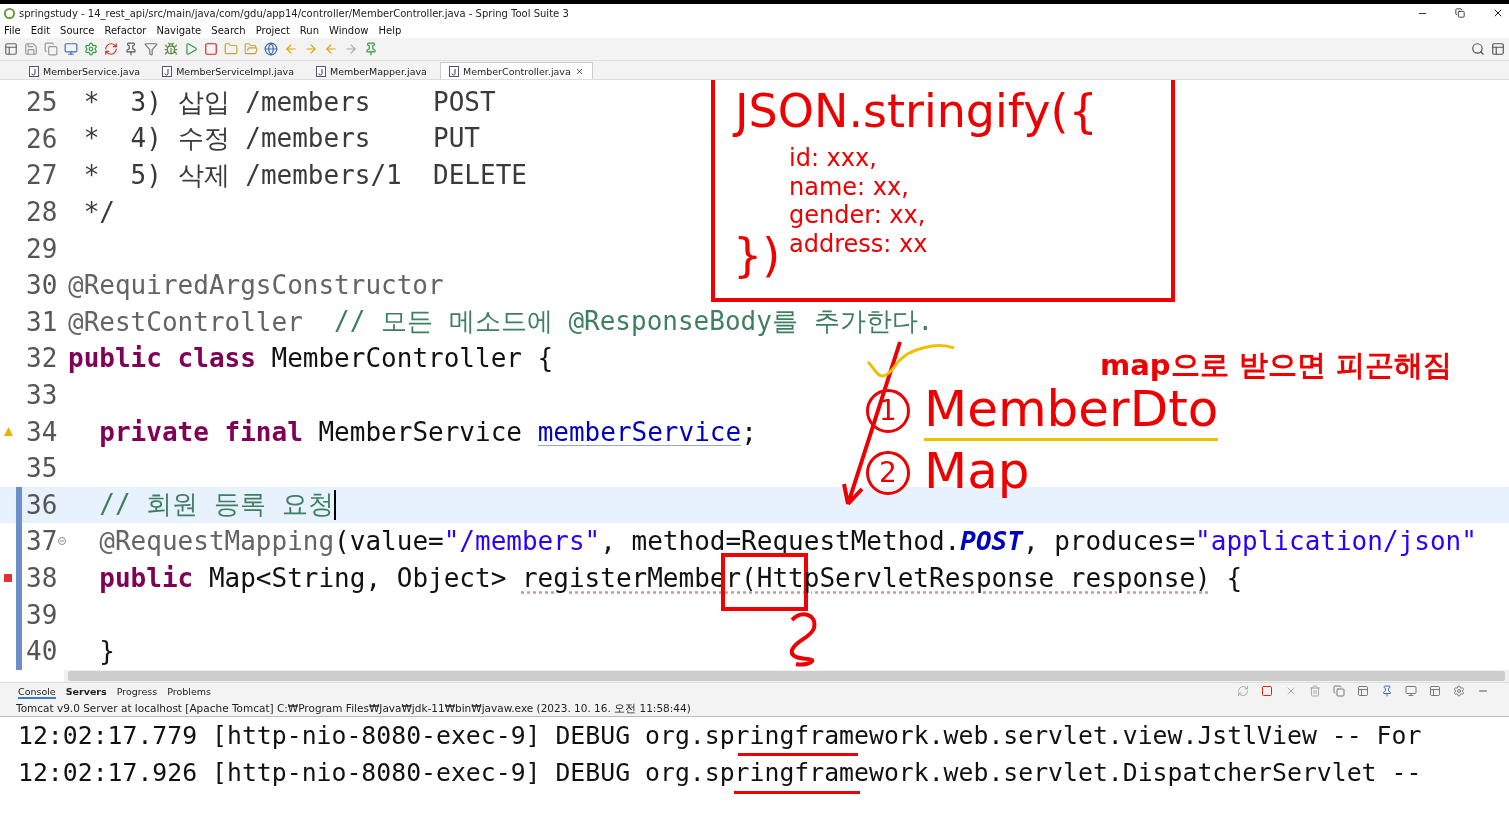 This screenshot has width=1509, height=829. What do you see at coordinates (185, 321) in the screenshot?
I see `code-text: @RestController` at bounding box center [185, 321].